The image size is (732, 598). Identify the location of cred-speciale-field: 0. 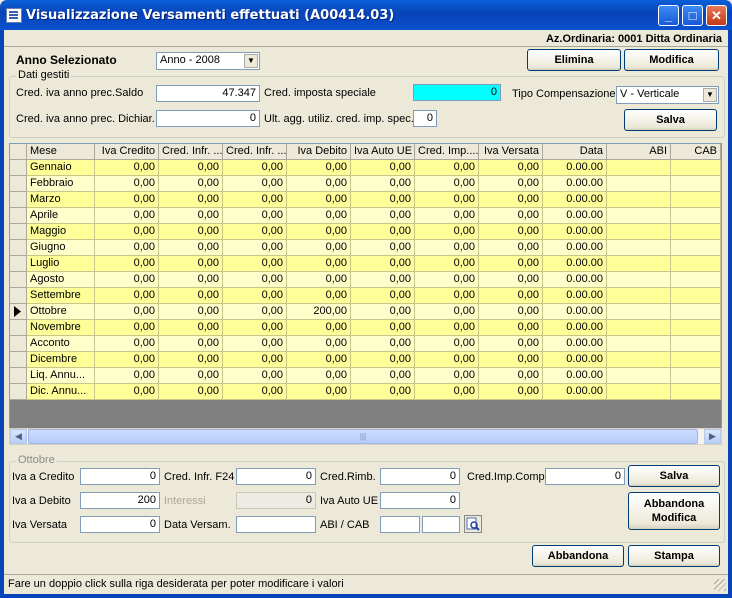
(457, 92).